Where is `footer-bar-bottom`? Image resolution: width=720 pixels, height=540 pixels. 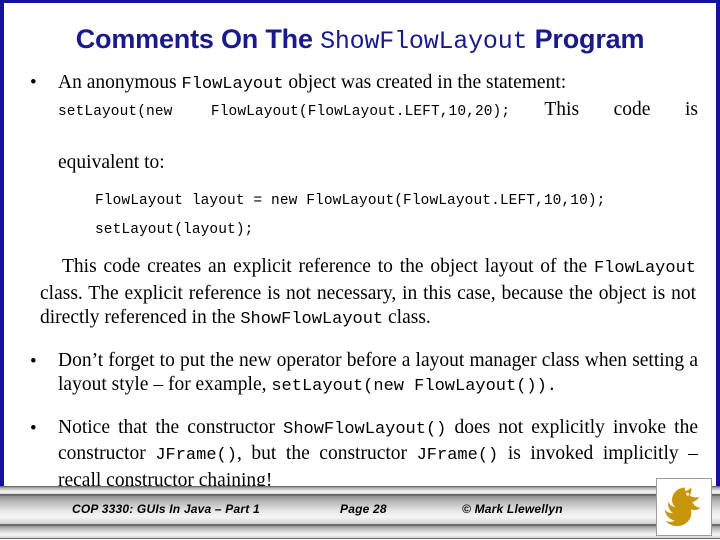 footer-bar-bottom is located at coordinates (360, 532).